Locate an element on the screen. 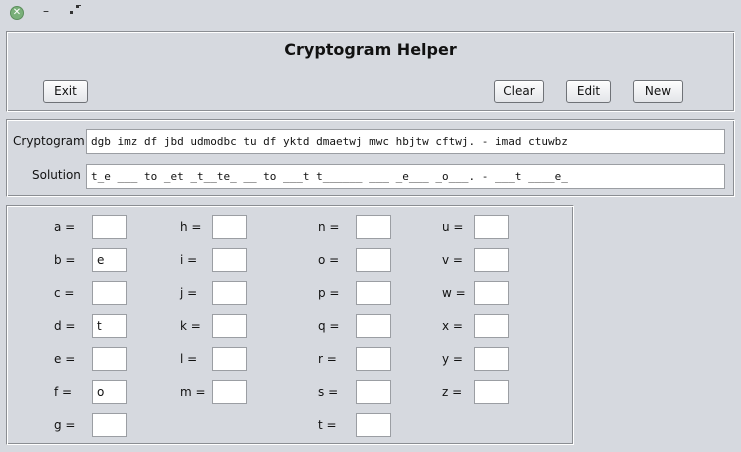 The width and height of the screenshot is (741, 452). app-title: Cryptogram Helper is located at coordinates (370, 49).